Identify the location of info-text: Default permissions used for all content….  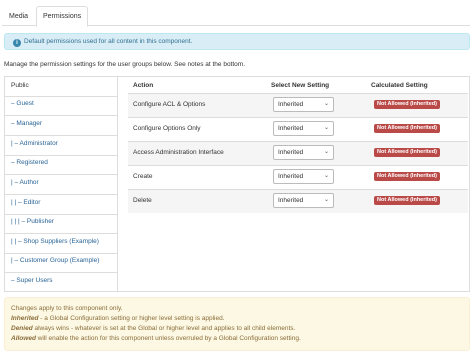
(108, 41).